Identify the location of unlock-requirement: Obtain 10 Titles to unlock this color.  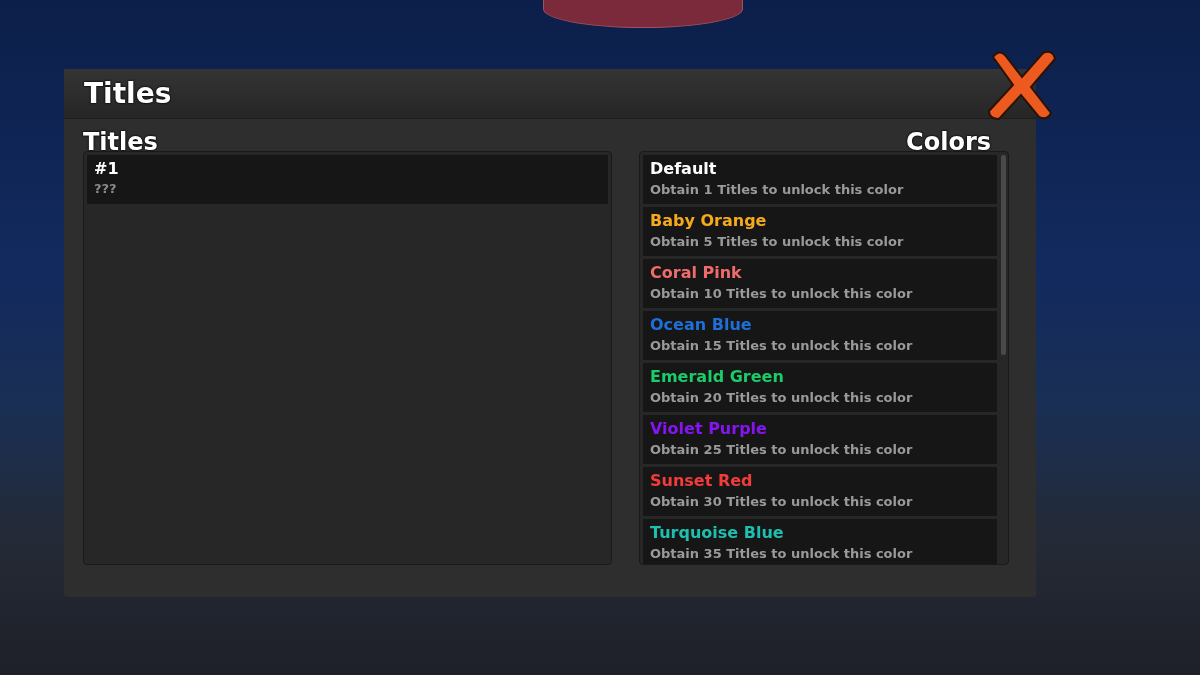
(781, 294).